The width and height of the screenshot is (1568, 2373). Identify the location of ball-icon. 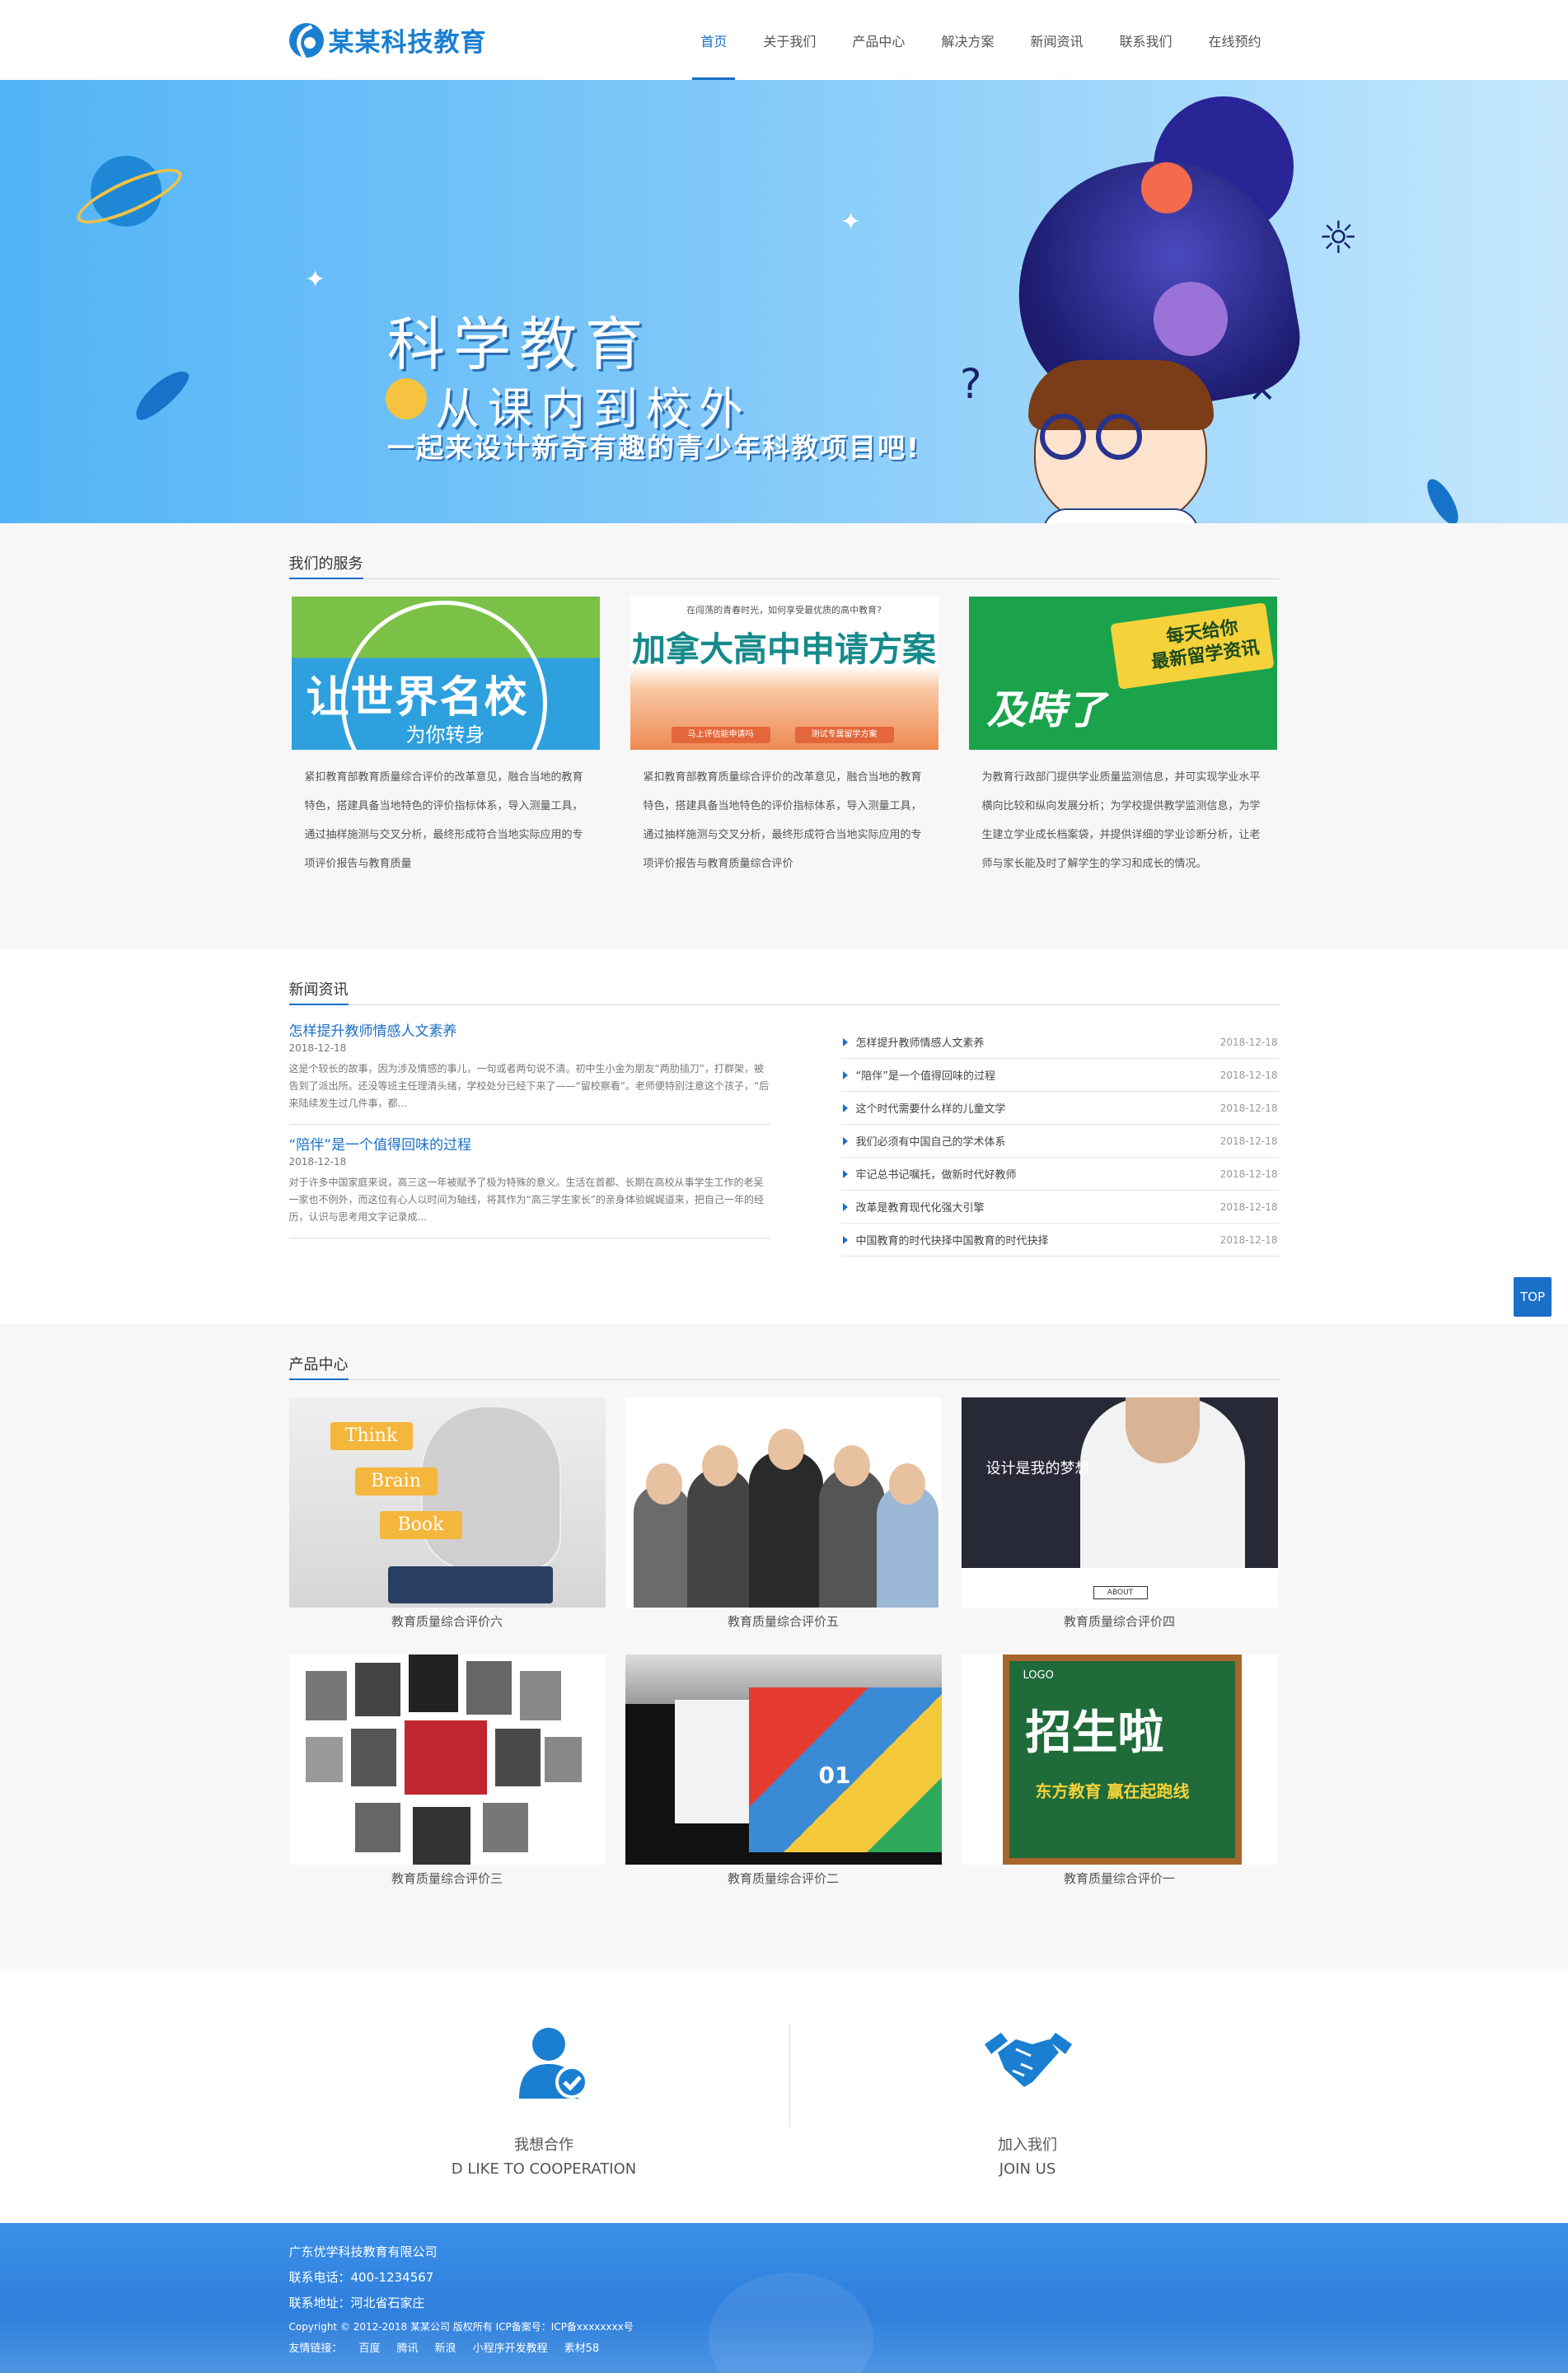
(407, 398).